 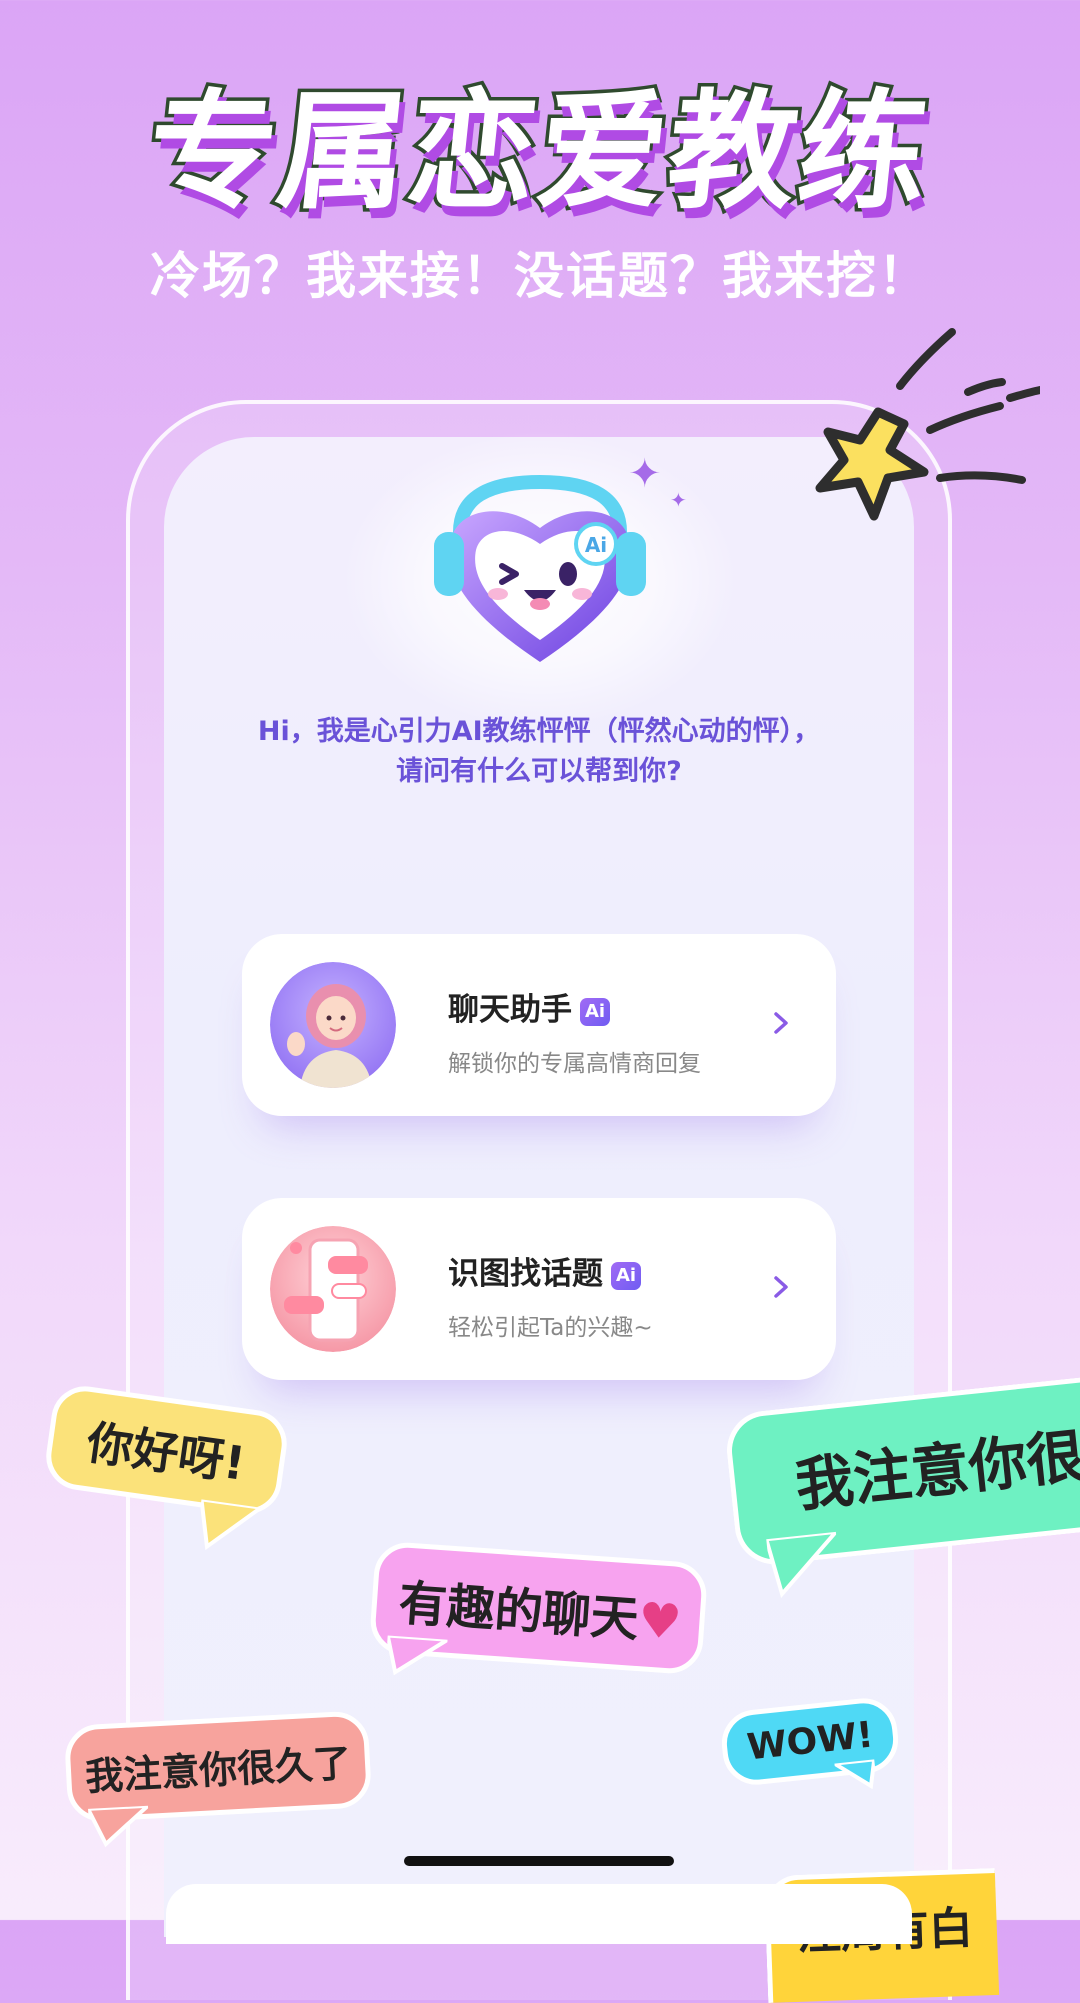 What do you see at coordinates (540, 568) in the screenshot?
I see `heart-mascot-icon: Ai` at bounding box center [540, 568].